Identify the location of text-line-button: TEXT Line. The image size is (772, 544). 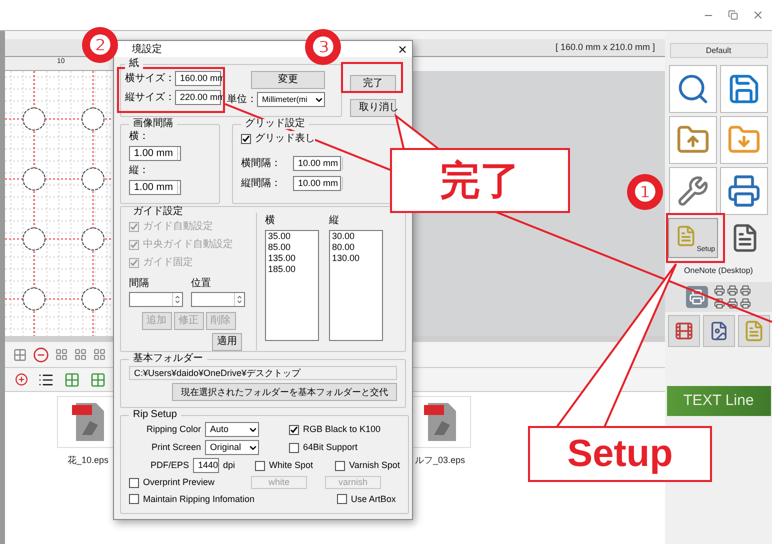
(718, 401).